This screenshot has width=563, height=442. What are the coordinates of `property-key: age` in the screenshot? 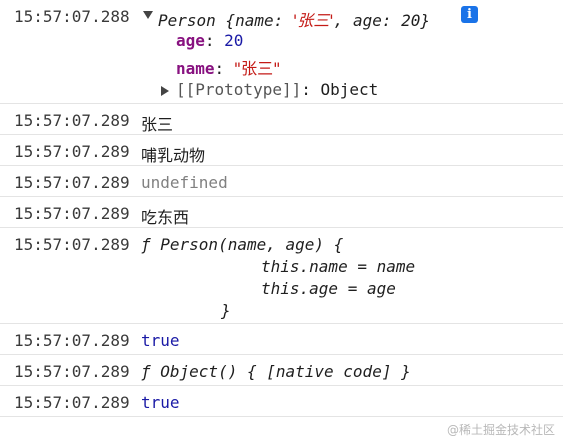 It's located at (190, 40).